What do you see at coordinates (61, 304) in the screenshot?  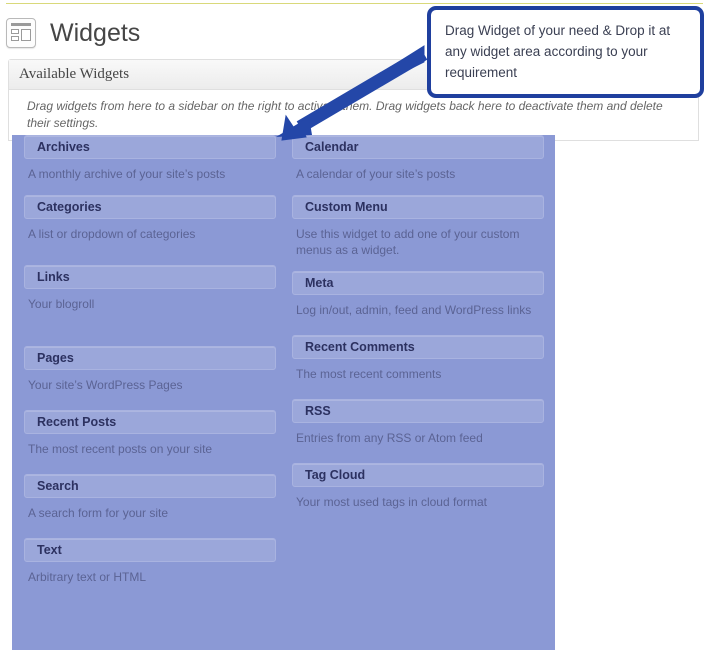 I see `widget-description: Your blogroll` at bounding box center [61, 304].